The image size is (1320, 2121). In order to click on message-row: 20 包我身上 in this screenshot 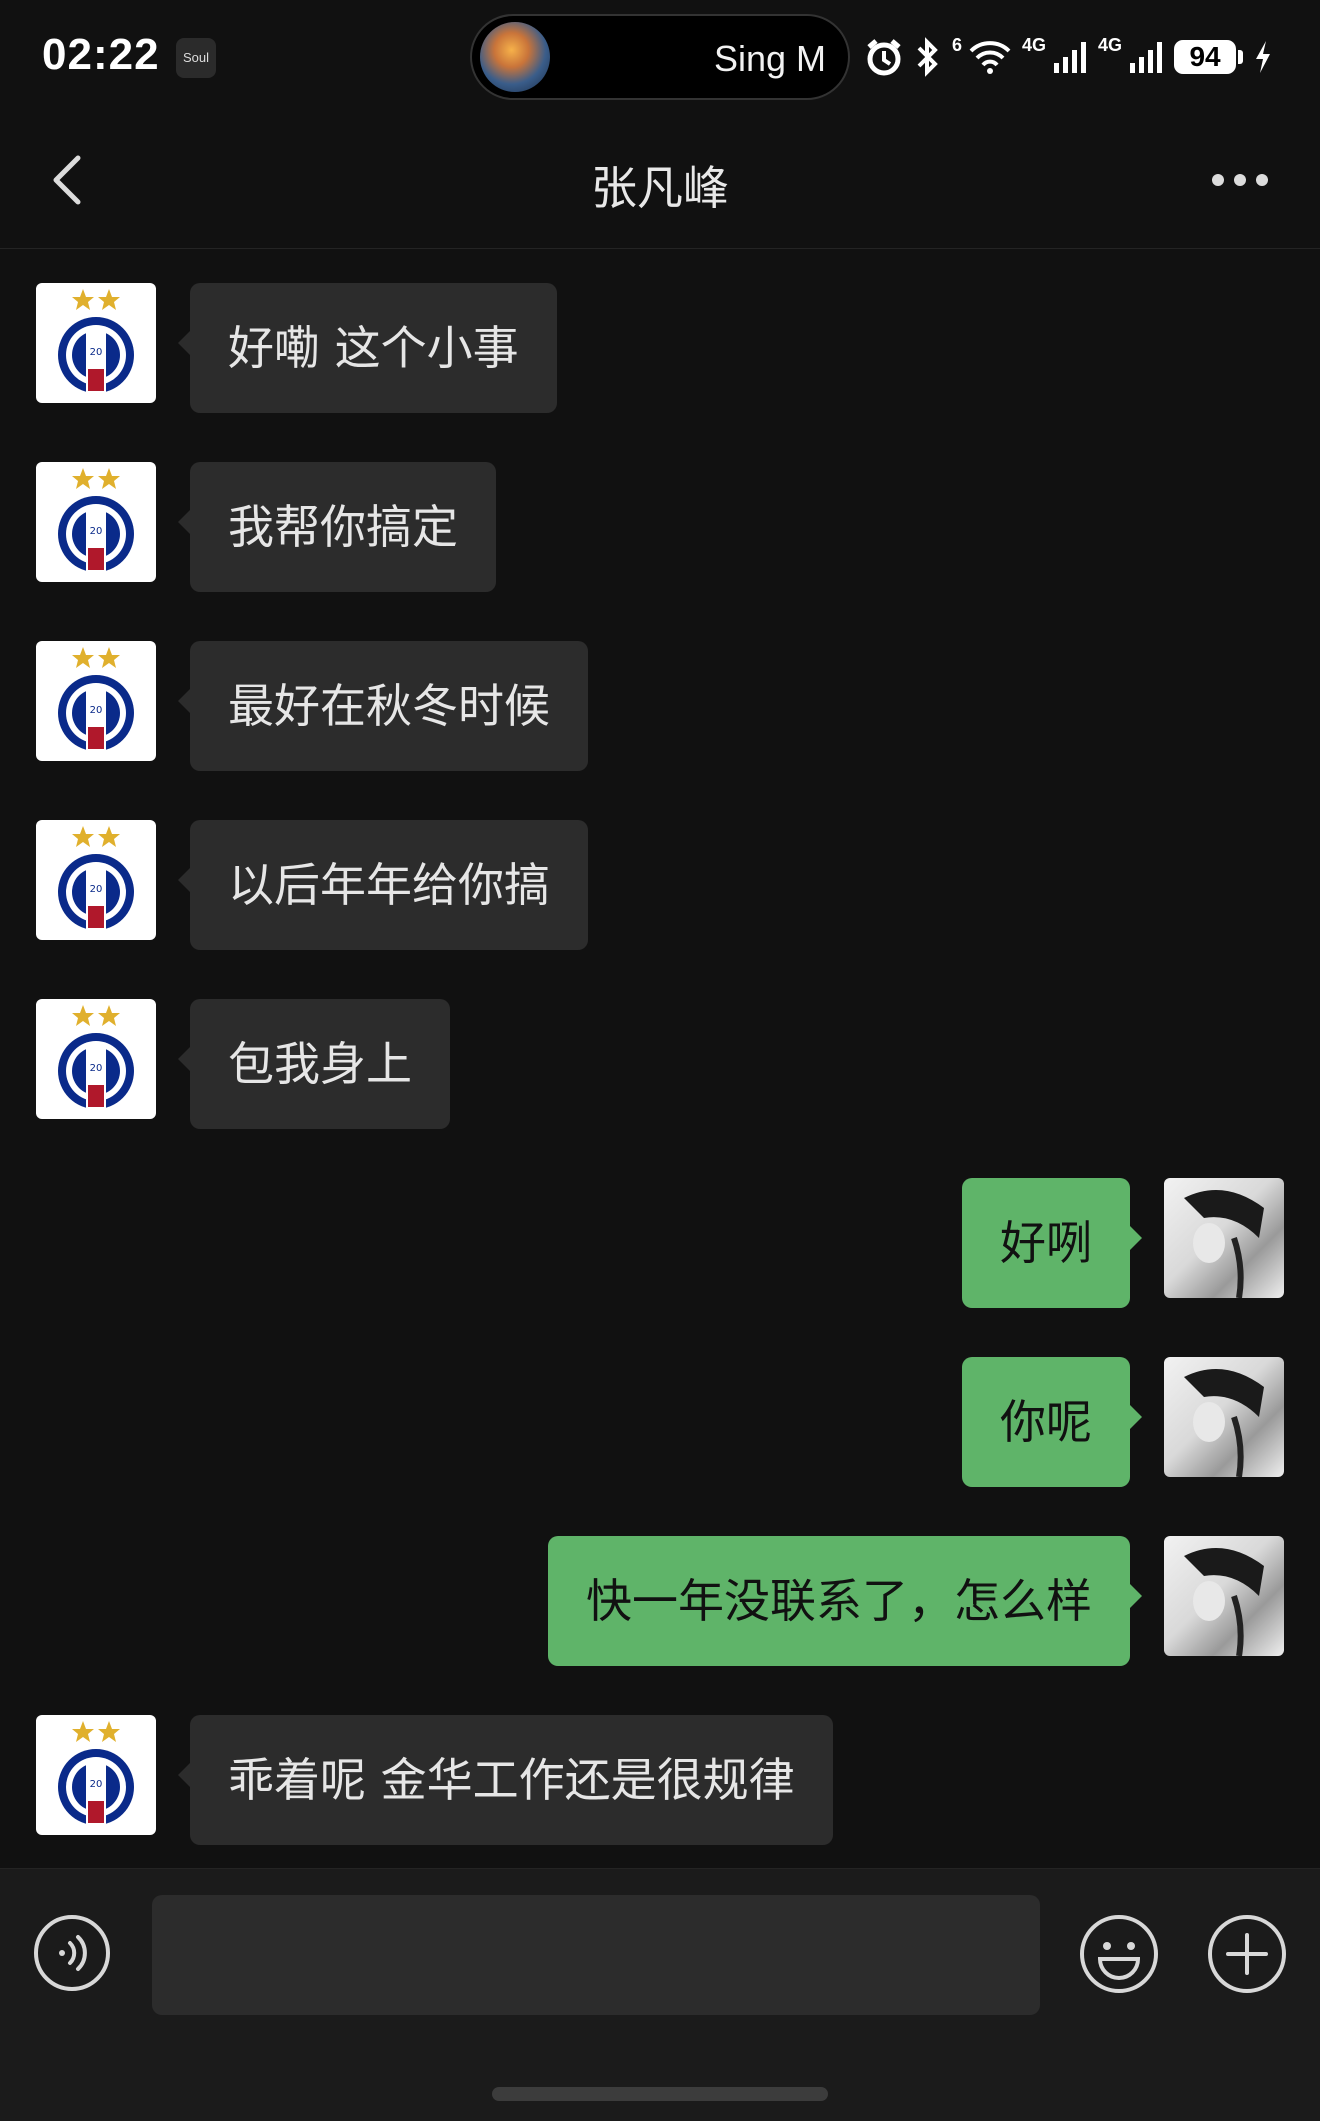, I will do `click(660, 1065)`.